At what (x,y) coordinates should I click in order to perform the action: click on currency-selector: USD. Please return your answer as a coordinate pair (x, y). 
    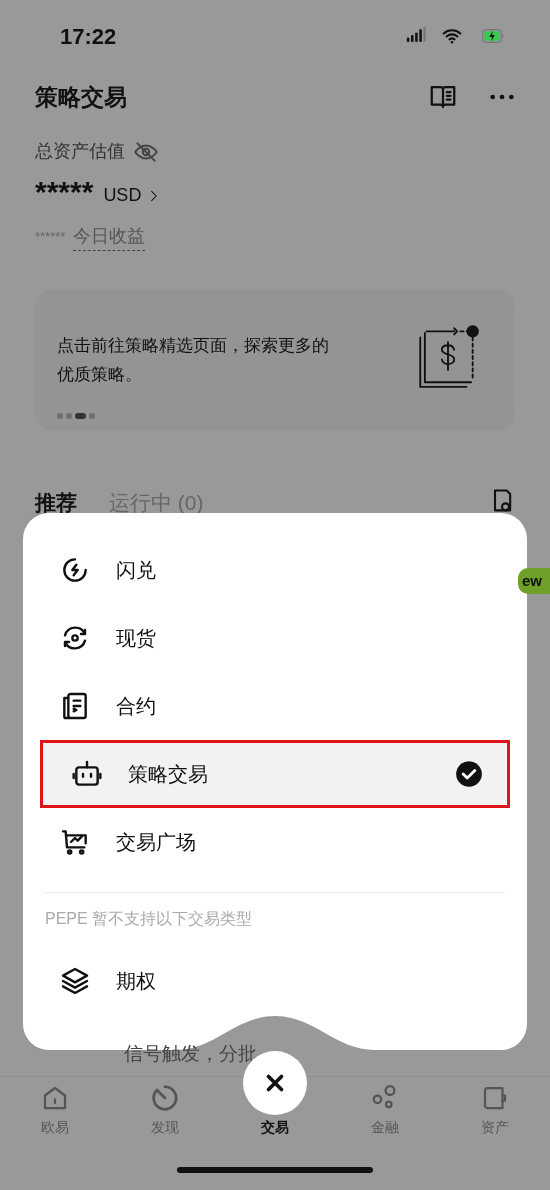
    Looking at the image, I should click on (132, 196).